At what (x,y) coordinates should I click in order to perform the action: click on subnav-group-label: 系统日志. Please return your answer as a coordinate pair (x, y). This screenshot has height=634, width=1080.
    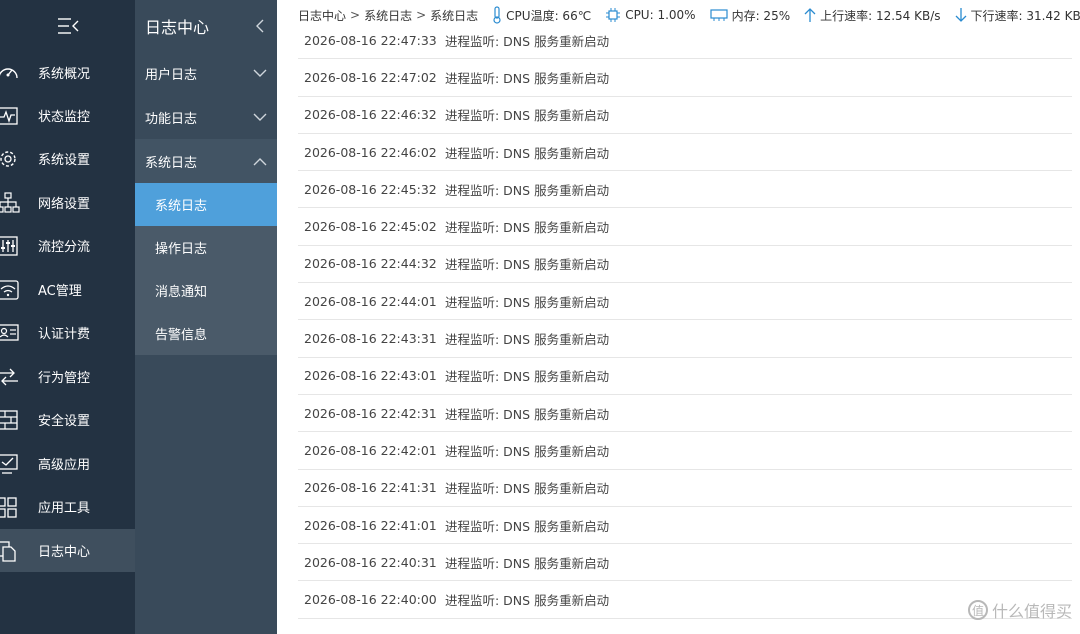
    Looking at the image, I should click on (171, 163).